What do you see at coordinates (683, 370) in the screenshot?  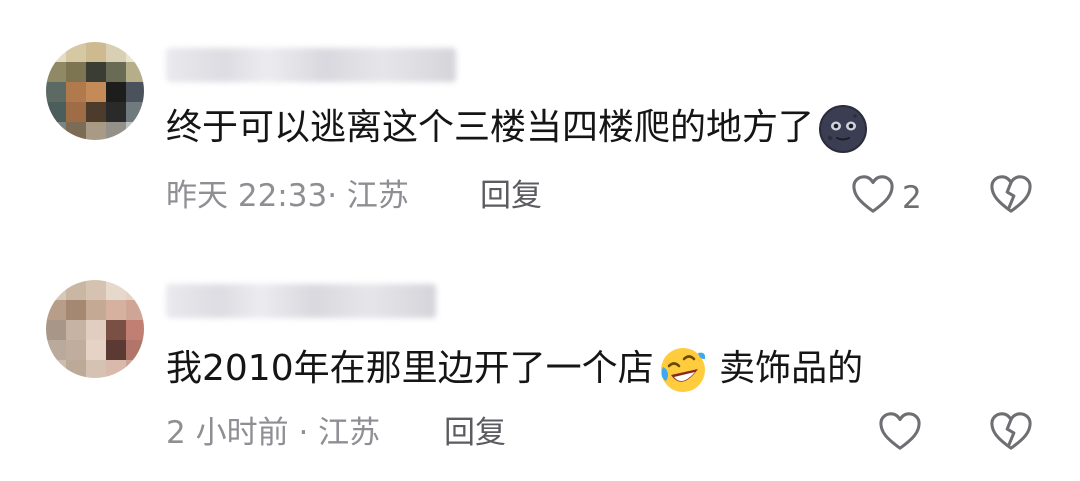 I see `rolling-laughing-face-icon` at bounding box center [683, 370].